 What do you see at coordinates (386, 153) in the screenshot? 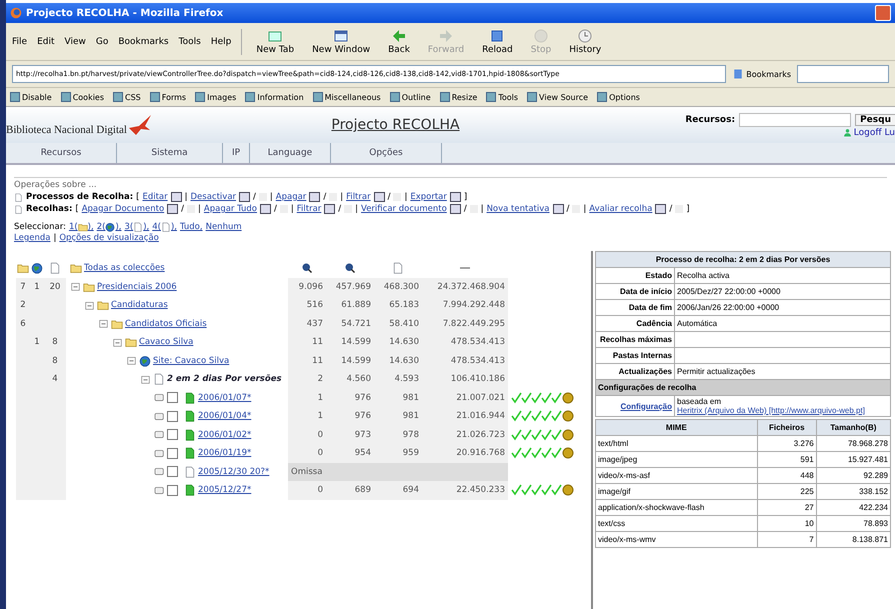
I see `nav-tab: Opções` at bounding box center [386, 153].